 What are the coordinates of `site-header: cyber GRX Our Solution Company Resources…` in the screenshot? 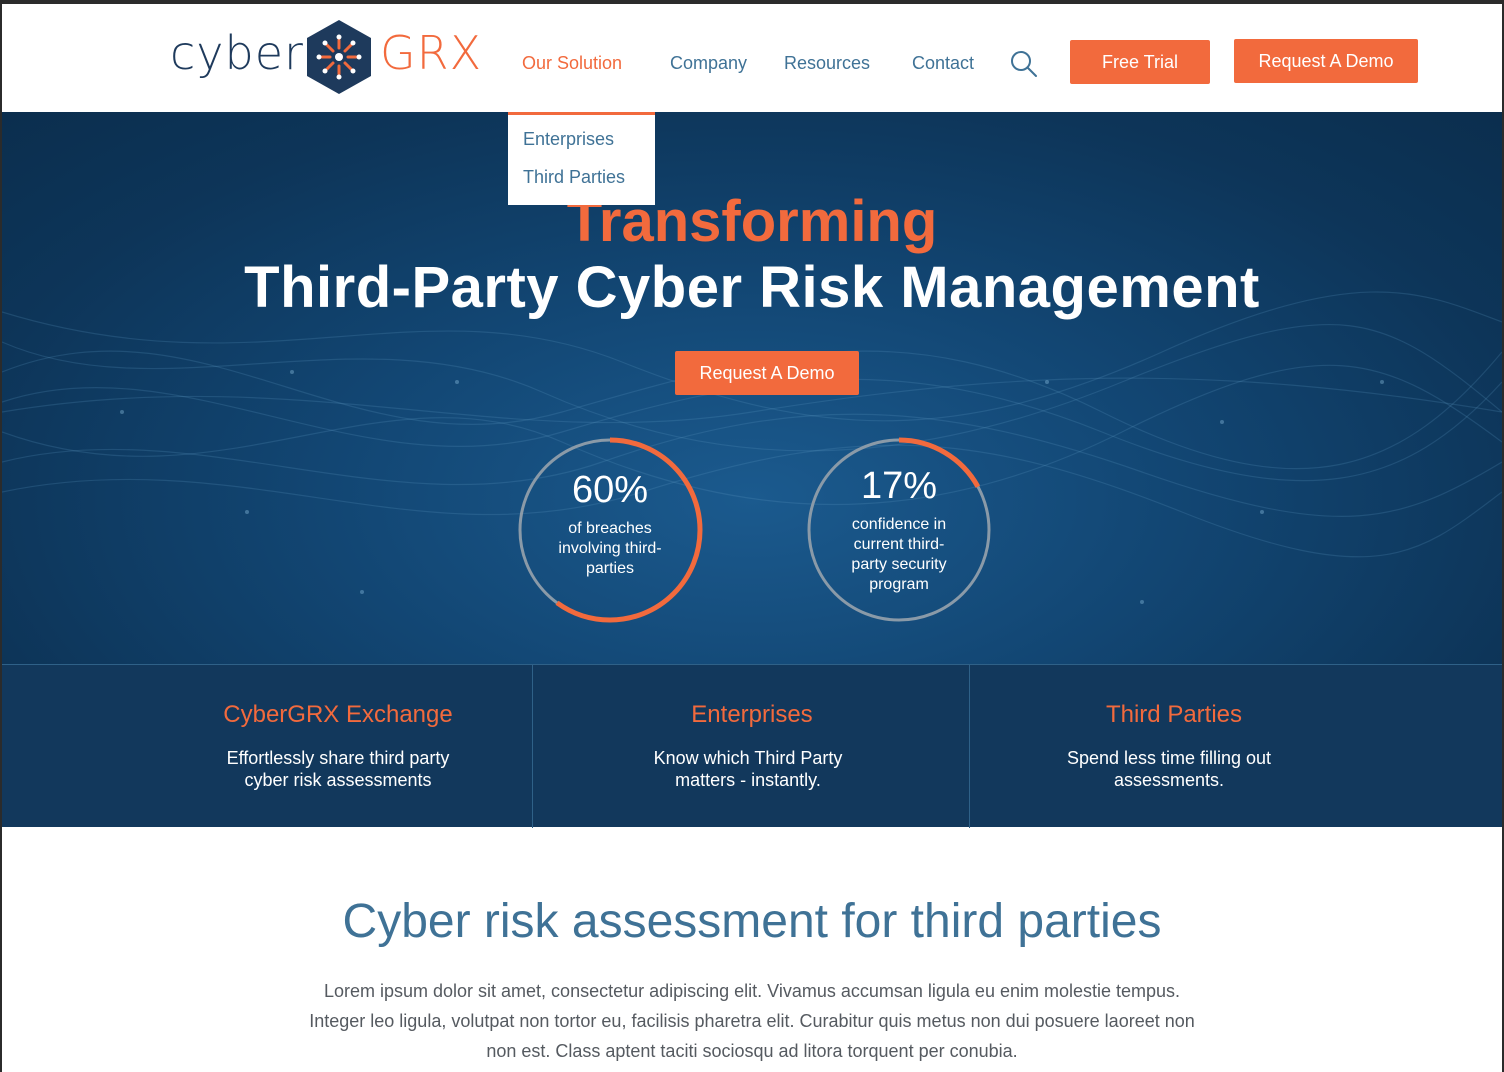 It's located at (752, 58).